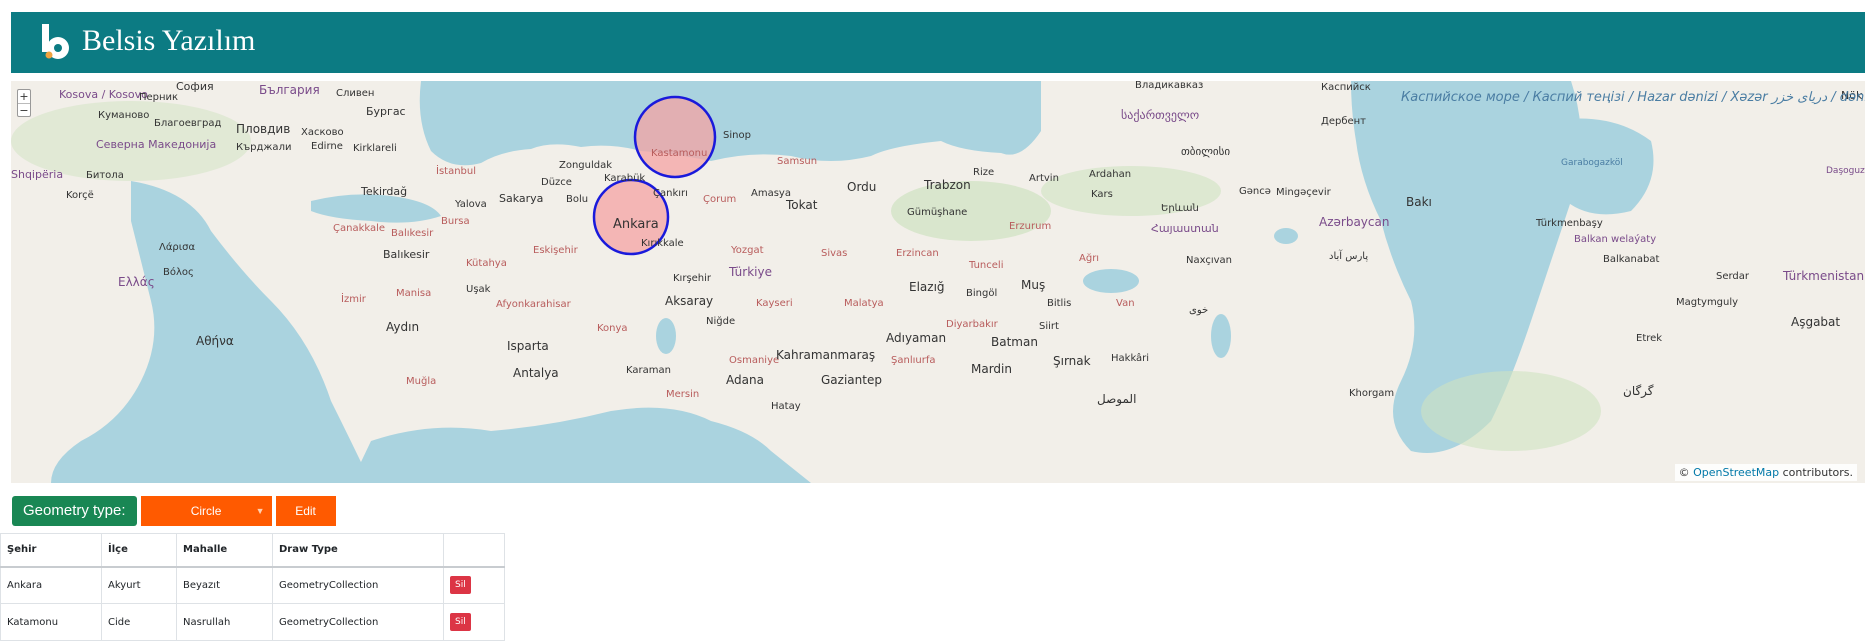 The height and width of the screenshot is (641, 1876). What do you see at coordinates (1348, 255) in the screenshot?
I see `label-parsabad: پارس آباد` at bounding box center [1348, 255].